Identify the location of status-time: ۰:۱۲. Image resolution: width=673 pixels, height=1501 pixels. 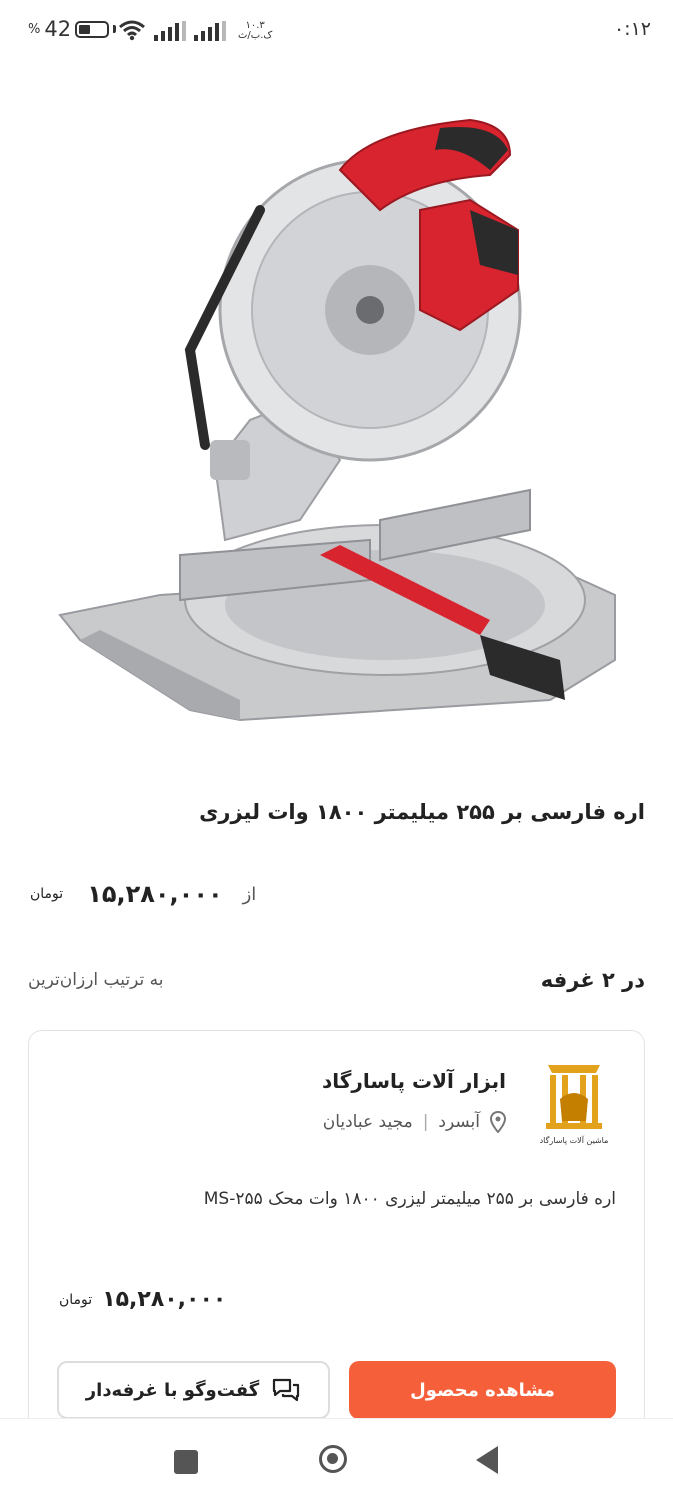
(632, 29).